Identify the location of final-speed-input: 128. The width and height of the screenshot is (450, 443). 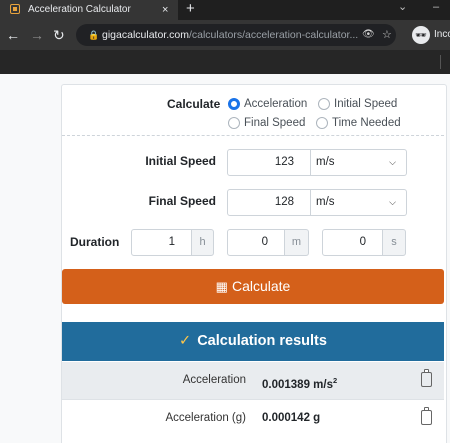
(269, 202).